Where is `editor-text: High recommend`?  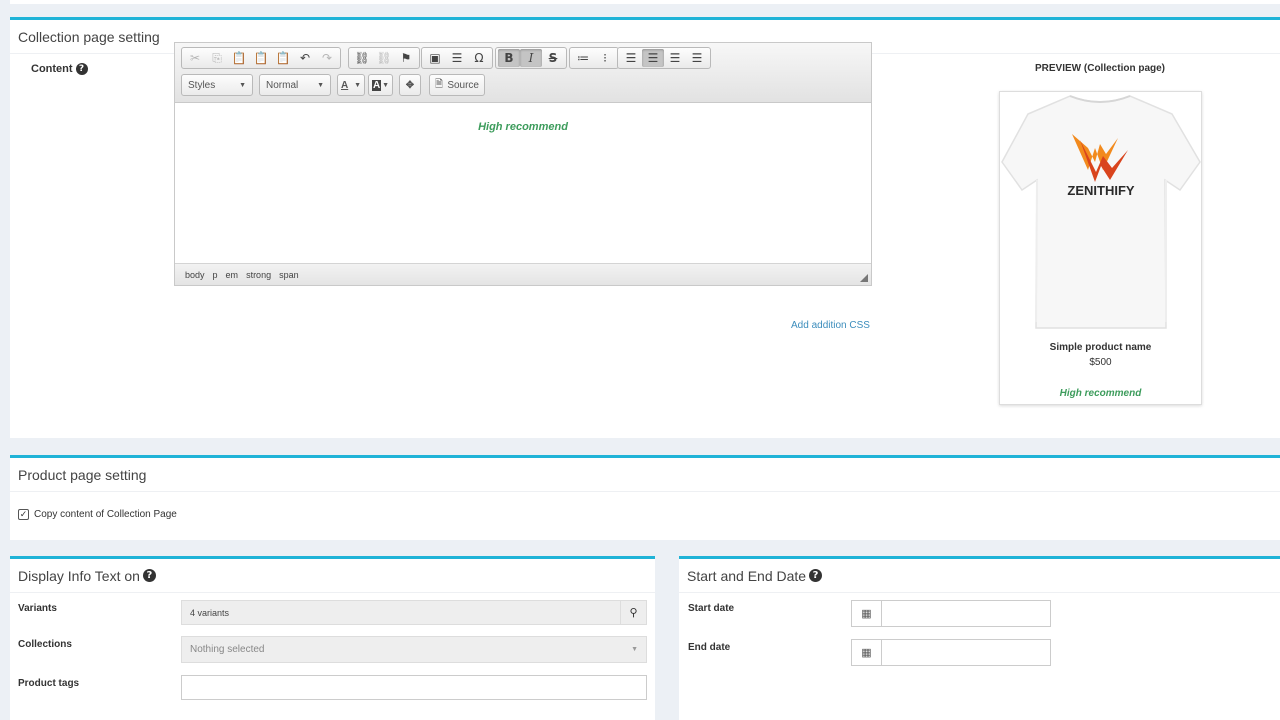 editor-text: High recommend is located at coordinates (523, 127).